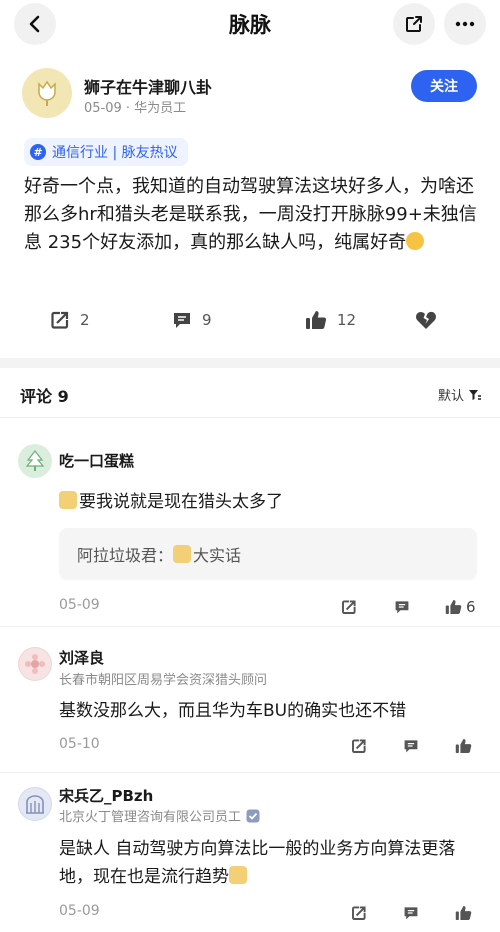 The height and width of the screenshot is (932, 500). I want to click on repost-button: 2, so click(70, 320).